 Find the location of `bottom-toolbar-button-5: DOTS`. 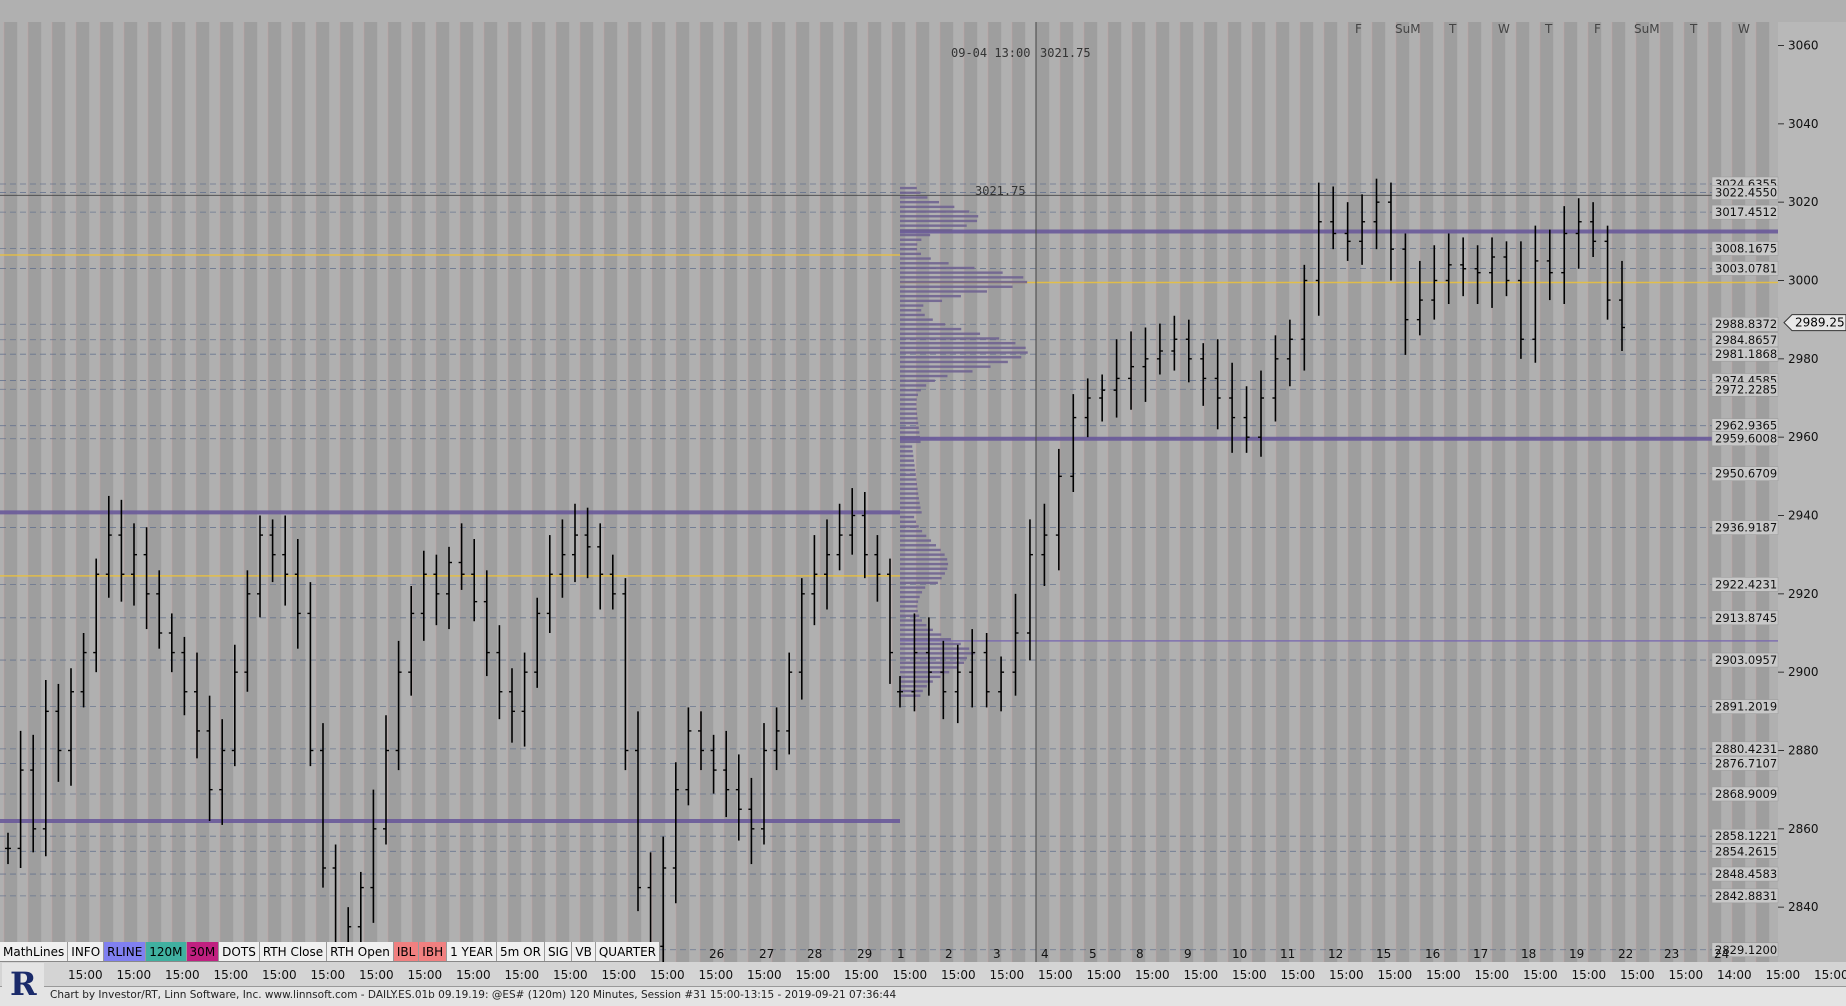

bottom-toolbar-button-5: DOTS is located at coordinates (239, 951).